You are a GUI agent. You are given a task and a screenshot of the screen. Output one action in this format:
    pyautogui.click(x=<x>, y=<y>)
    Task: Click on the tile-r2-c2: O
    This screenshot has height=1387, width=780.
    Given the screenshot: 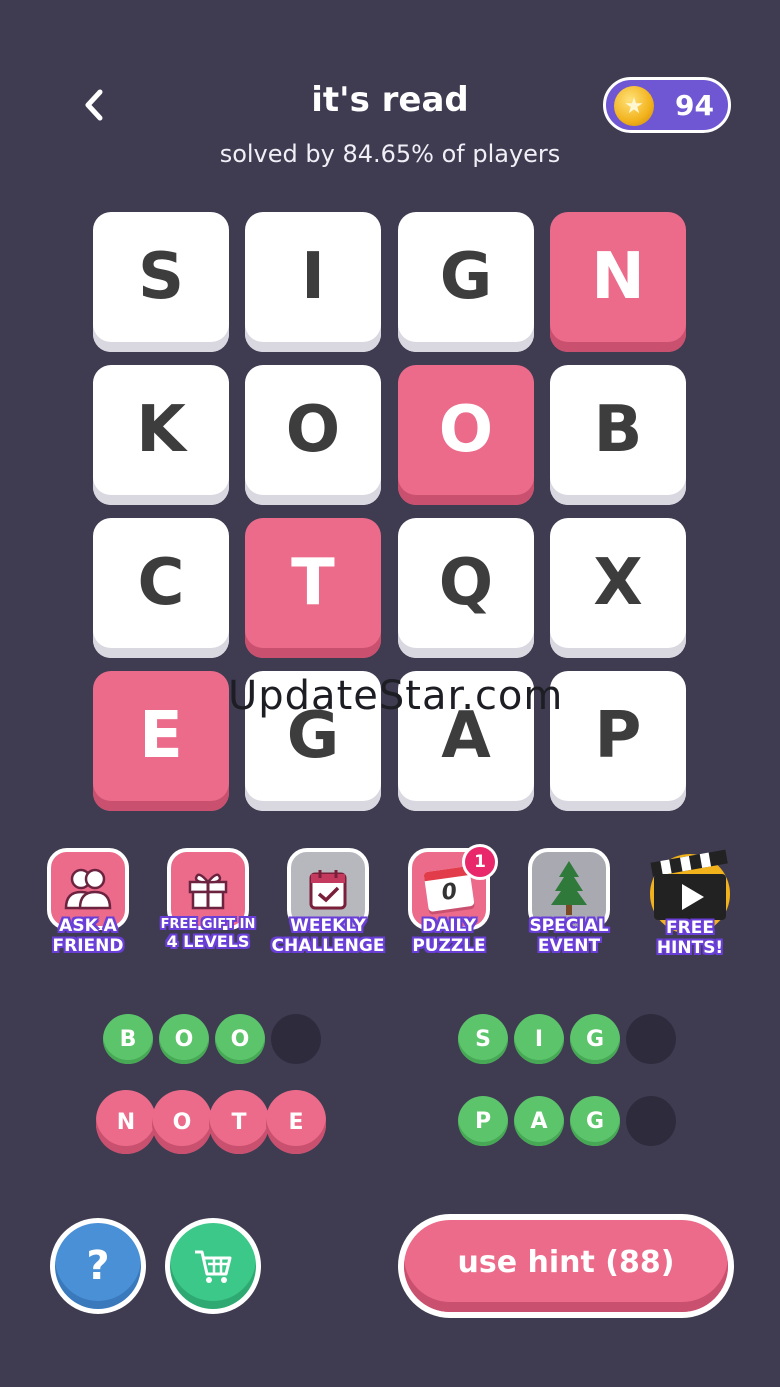 What is the action you would take?
    pyautogui.click(x=313, y=435)
    